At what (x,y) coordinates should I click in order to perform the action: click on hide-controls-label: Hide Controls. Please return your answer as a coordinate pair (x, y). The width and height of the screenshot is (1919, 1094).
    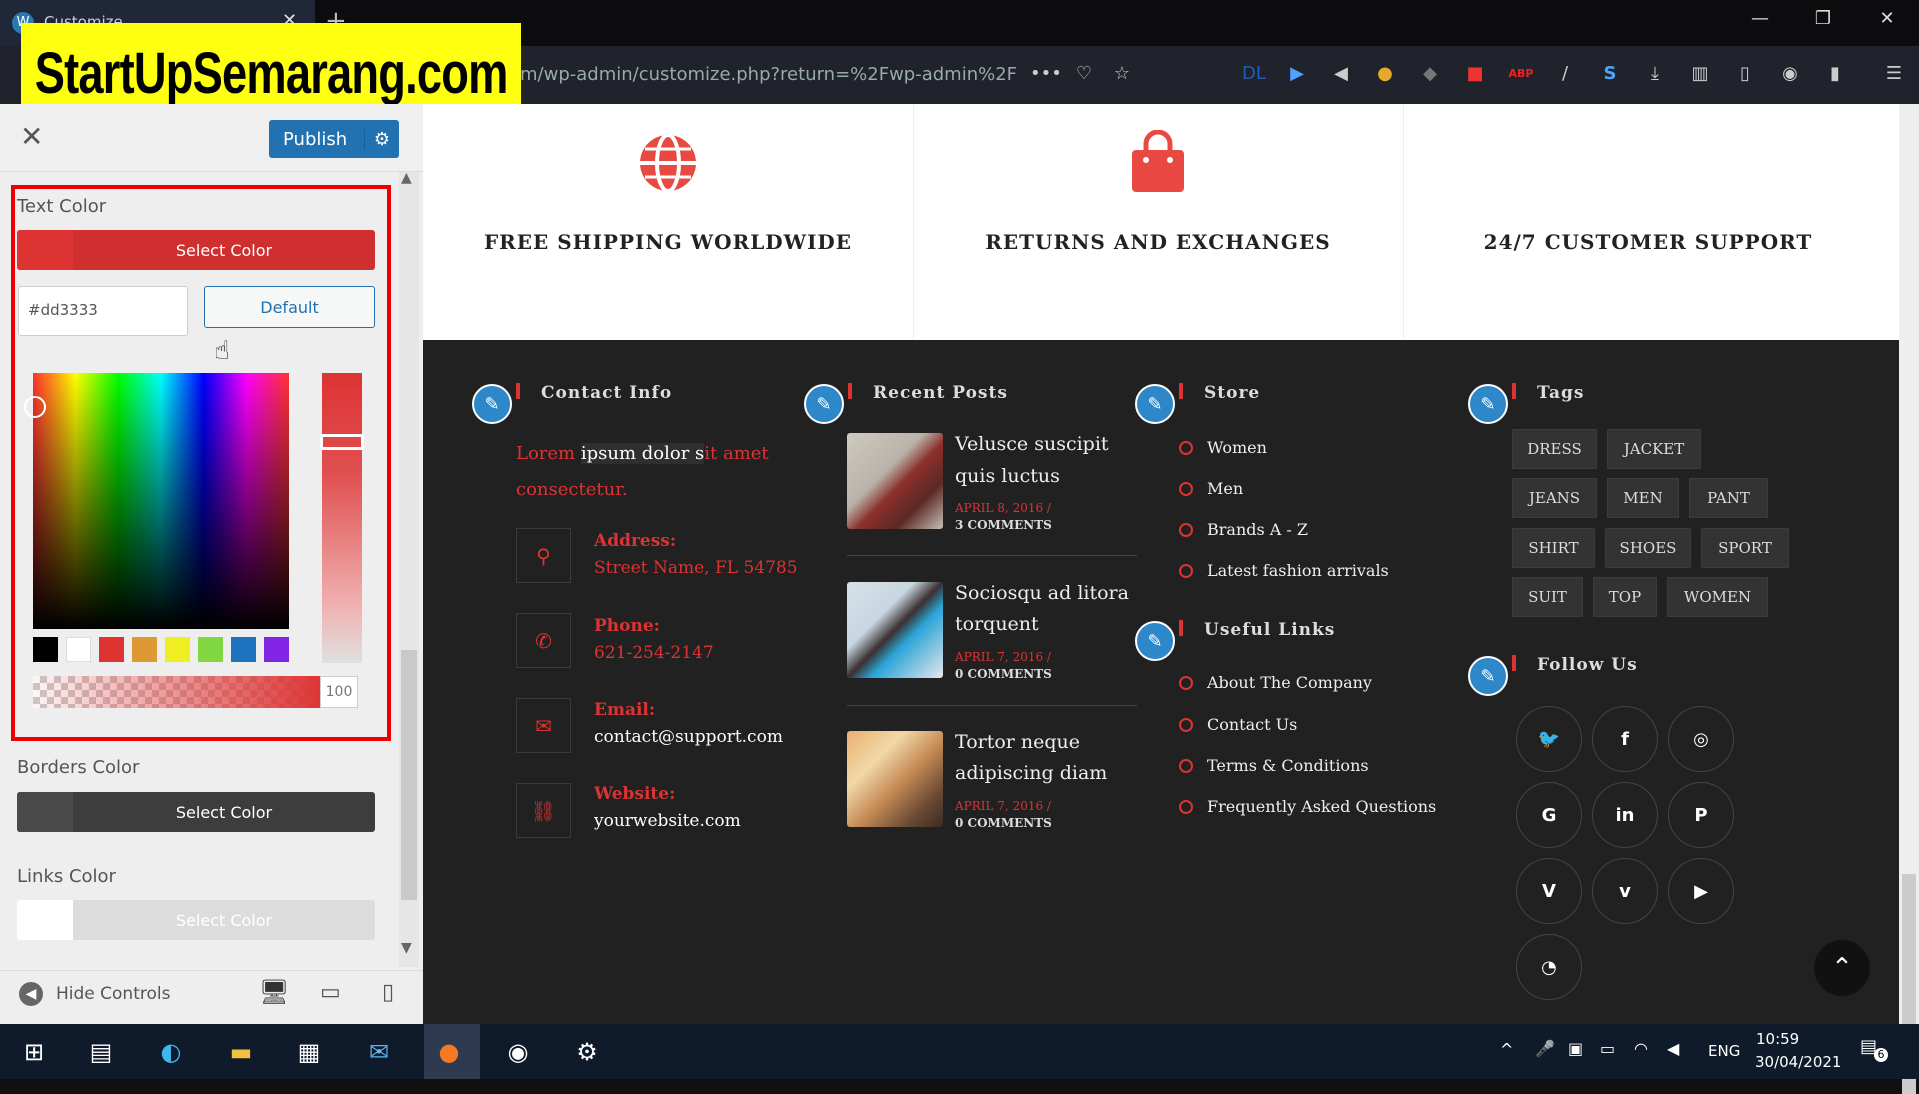
    Looking at the image, I should click on (113, 994).